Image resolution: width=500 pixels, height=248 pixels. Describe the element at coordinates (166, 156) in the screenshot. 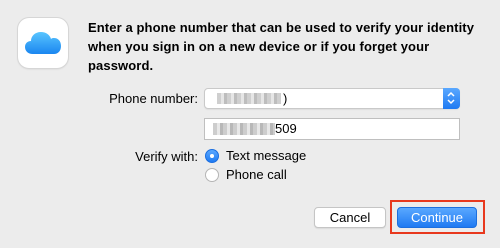

I see `verify-with-label: Verify with:` at that location.